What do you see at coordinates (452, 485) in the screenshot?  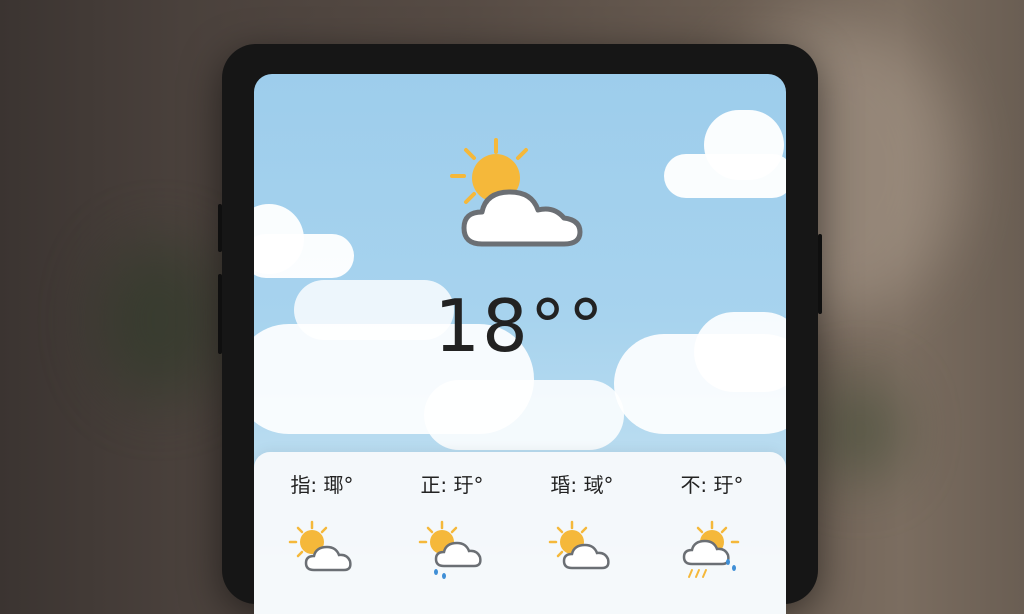 I see `forecast-label: 正: 玗°` at bounding box center [452, 485].